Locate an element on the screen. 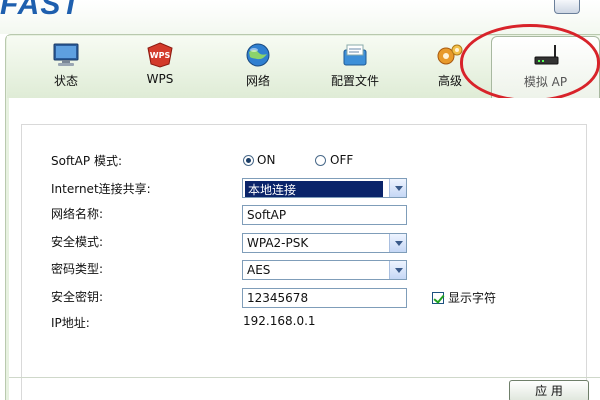 The width and height of the screenshot is (600, 400). tab-wps-label: WPS is located at coordinates (160, 79).